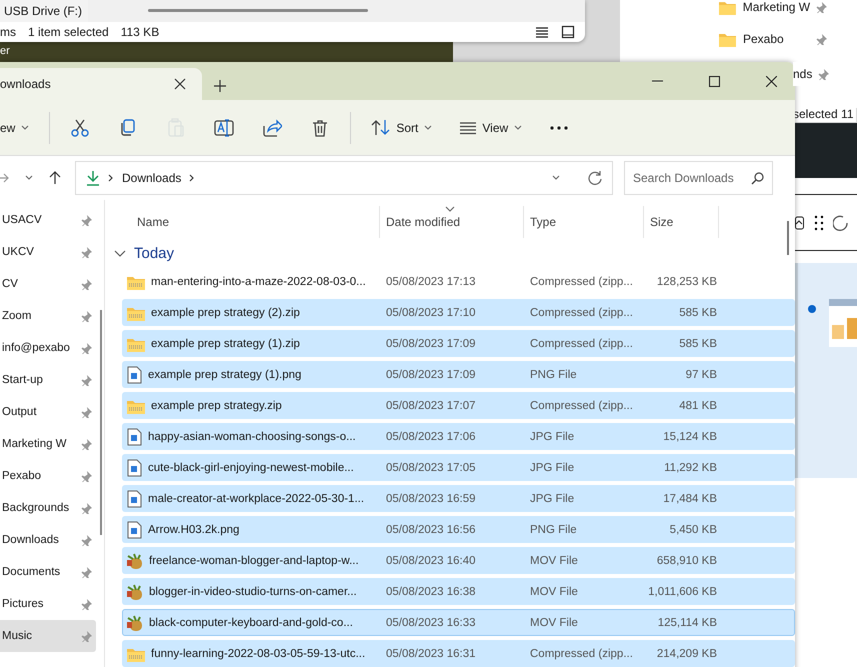 The width and height of the screenshot is (857, 667). I want to click on tab: ownloads, so click(101, 84).